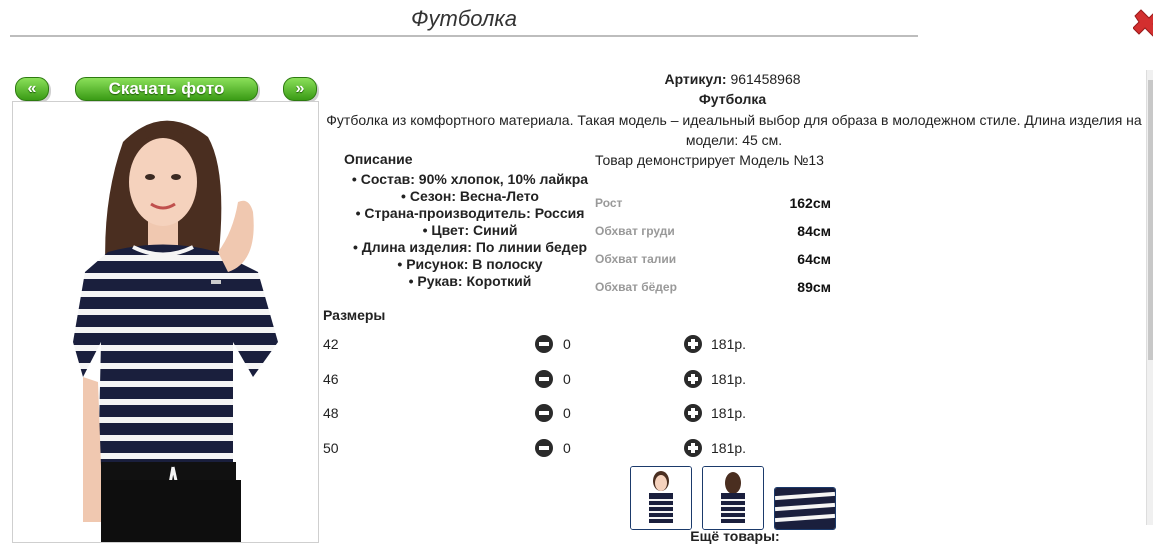  I want to click on spec-item: Рукав: Короткий, so click(470, 281).